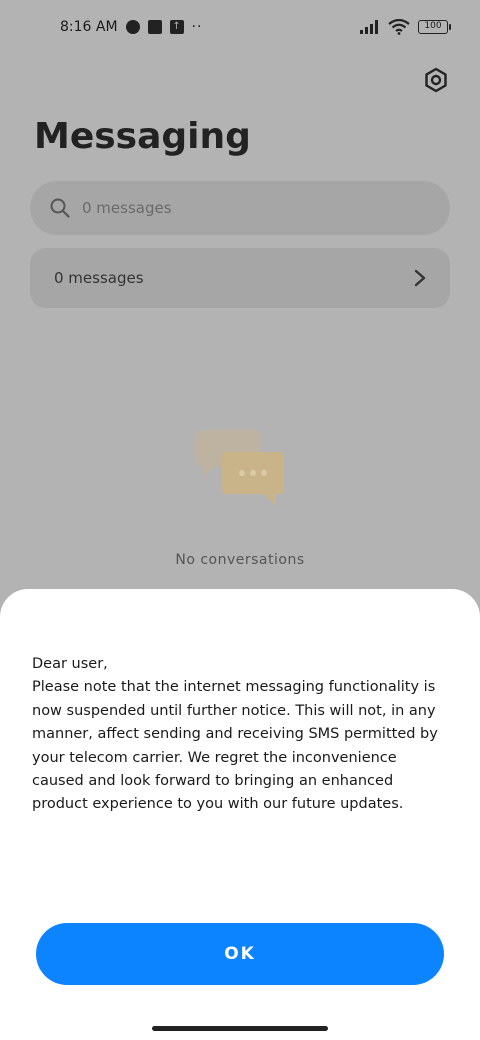 The image size is (480, 1040). What do you see at coordinates (434, 27) in the screenshot?
I see `battery-icon: 100` at bounding box center [434, 27].